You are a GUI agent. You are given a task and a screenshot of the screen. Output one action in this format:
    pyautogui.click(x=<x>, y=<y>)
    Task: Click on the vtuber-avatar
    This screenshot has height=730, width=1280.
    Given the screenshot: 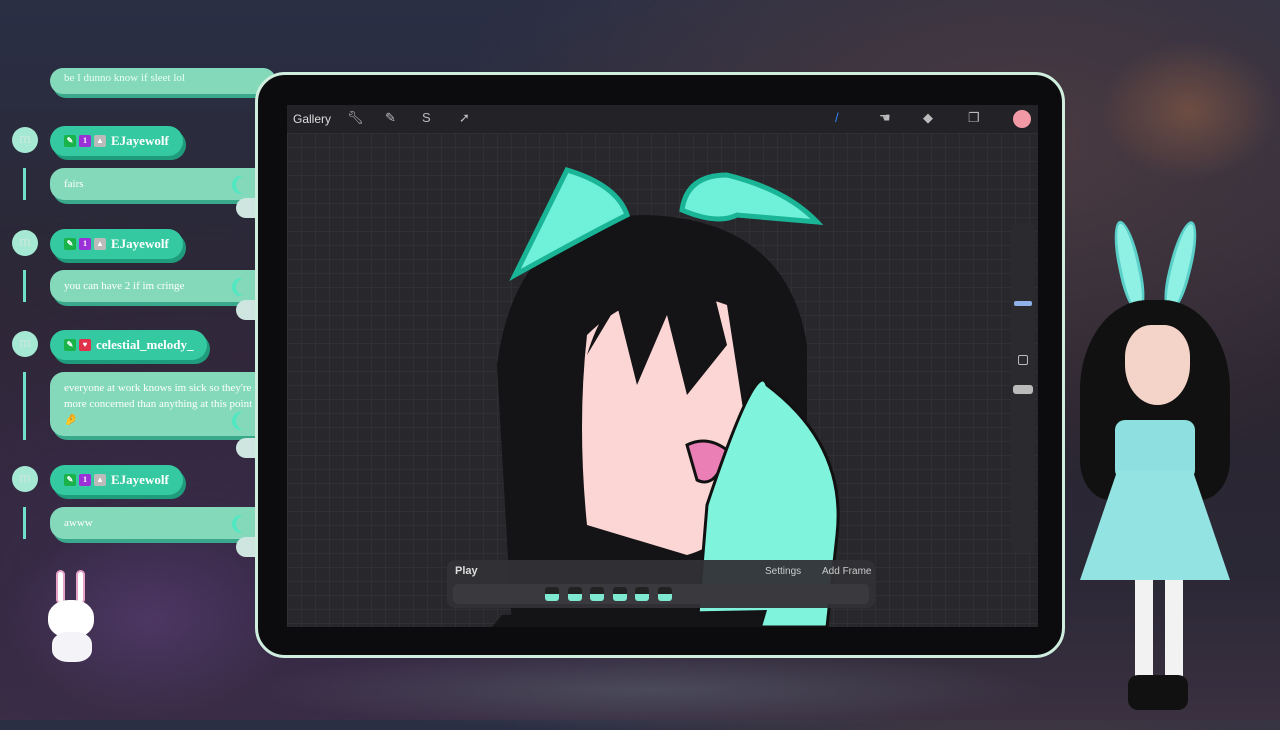 What is the action you would take?
    pyautogui.click(x=1160, y=467)
    